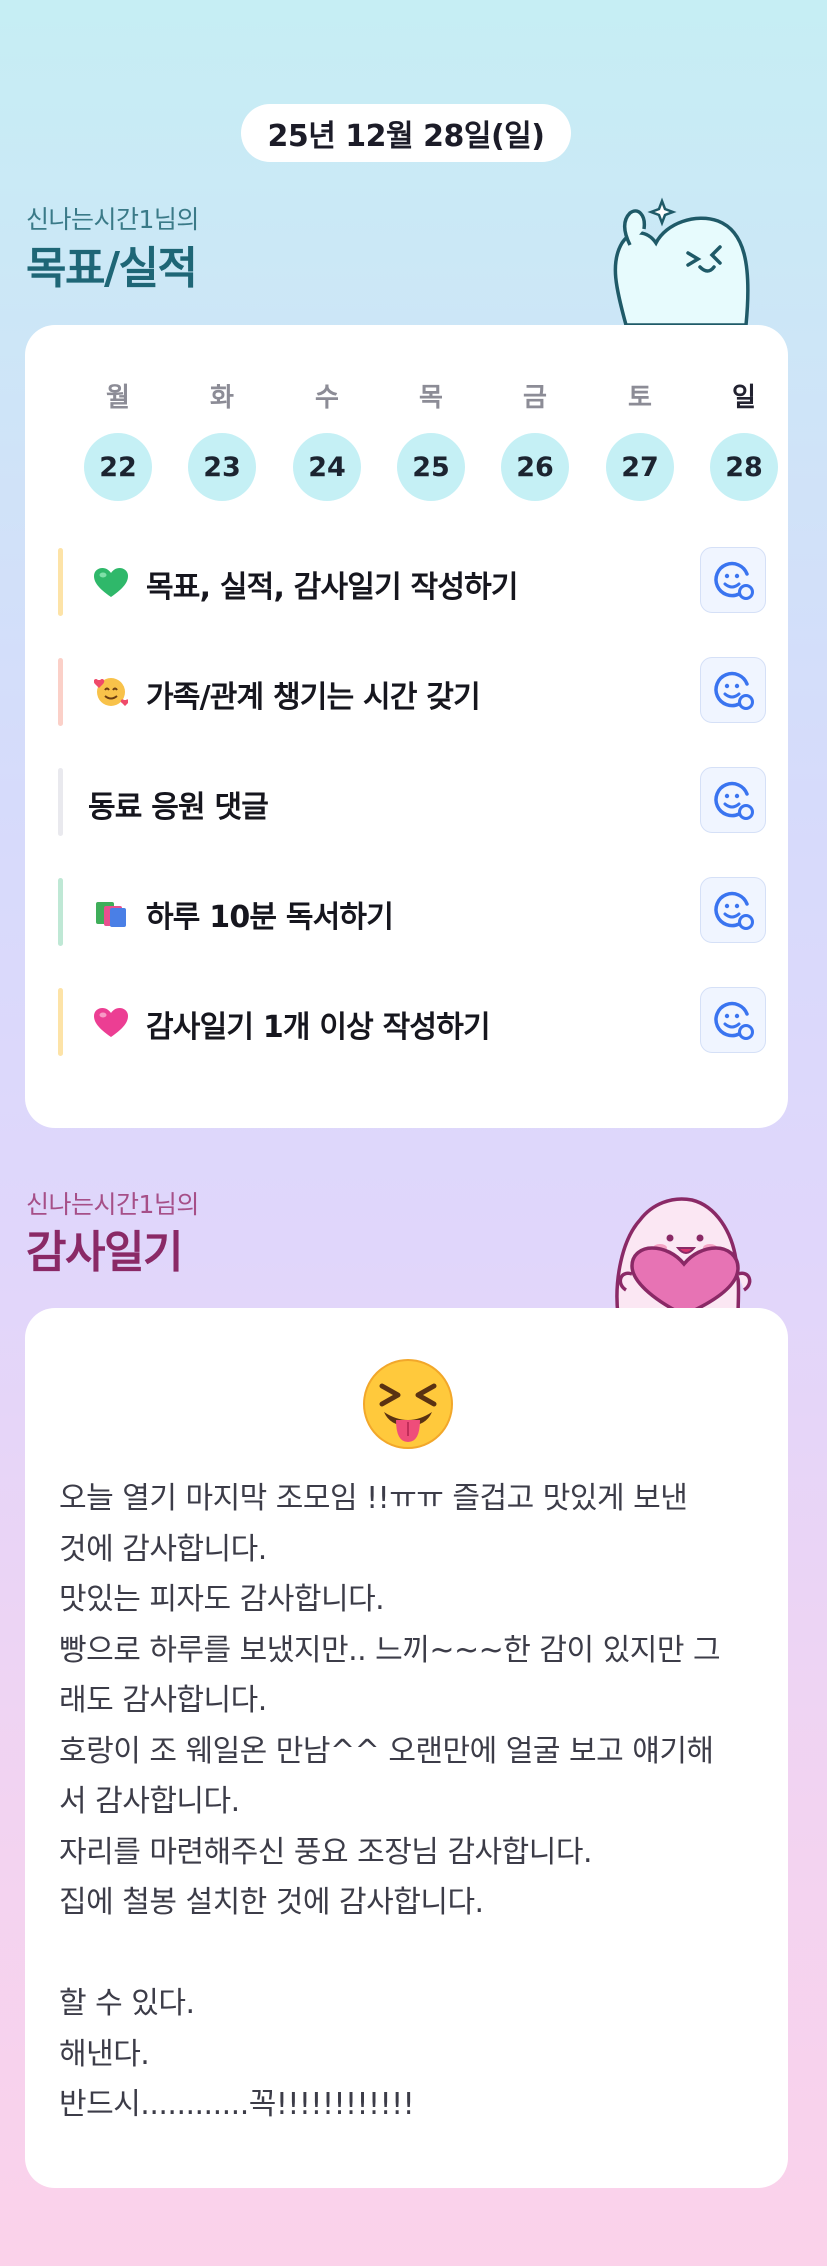 This screenshot has height=2266, width=827. Describe the element at coordinates (535, 398) in the screenshot. I see `weekday-label: 금` at that location.